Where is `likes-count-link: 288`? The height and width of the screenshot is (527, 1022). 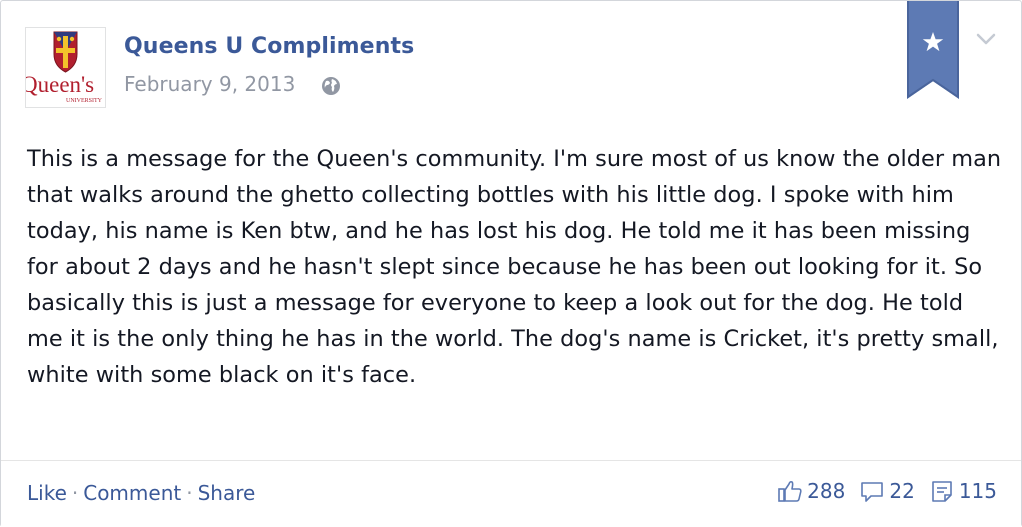
likes-count-link: 288 is located at coordinates (811, 491).